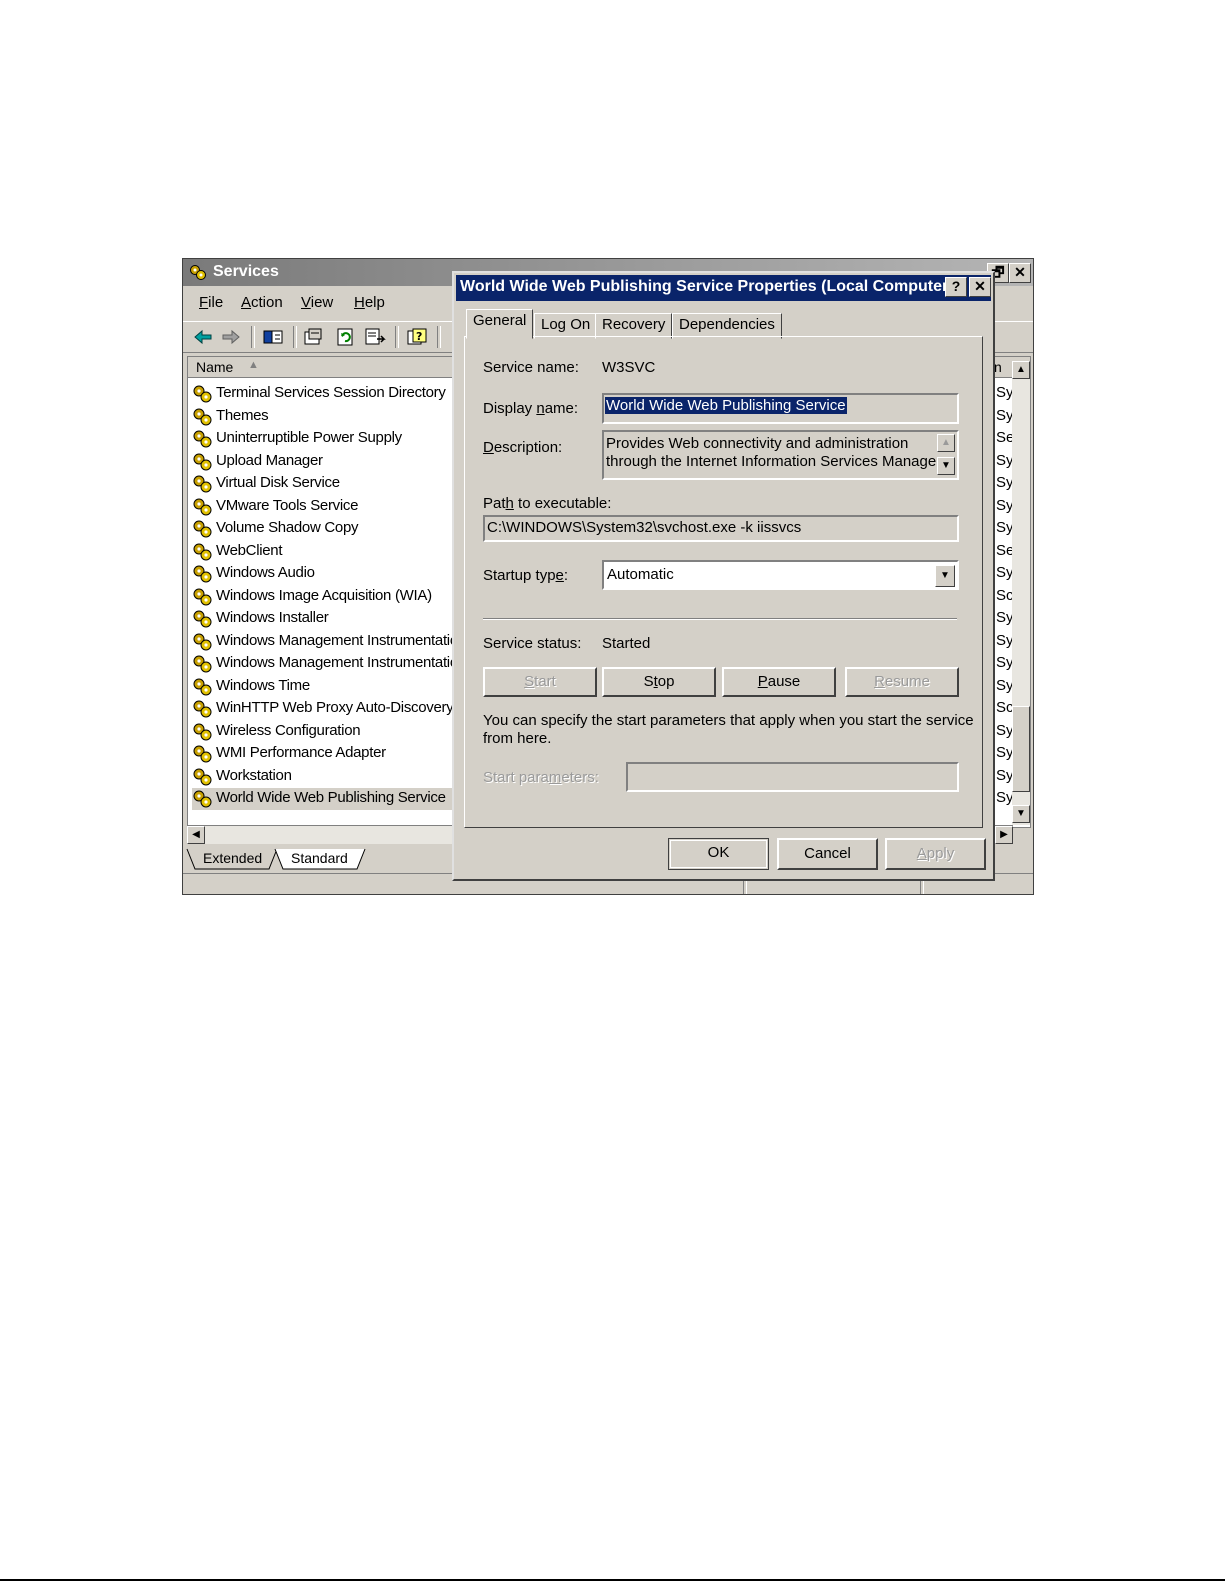 The image size is (1225, 1585). Describe the element at coordinates (337, 662) in the screenshot. I see `service-name: Windows Management Instrumentatio` at that location.